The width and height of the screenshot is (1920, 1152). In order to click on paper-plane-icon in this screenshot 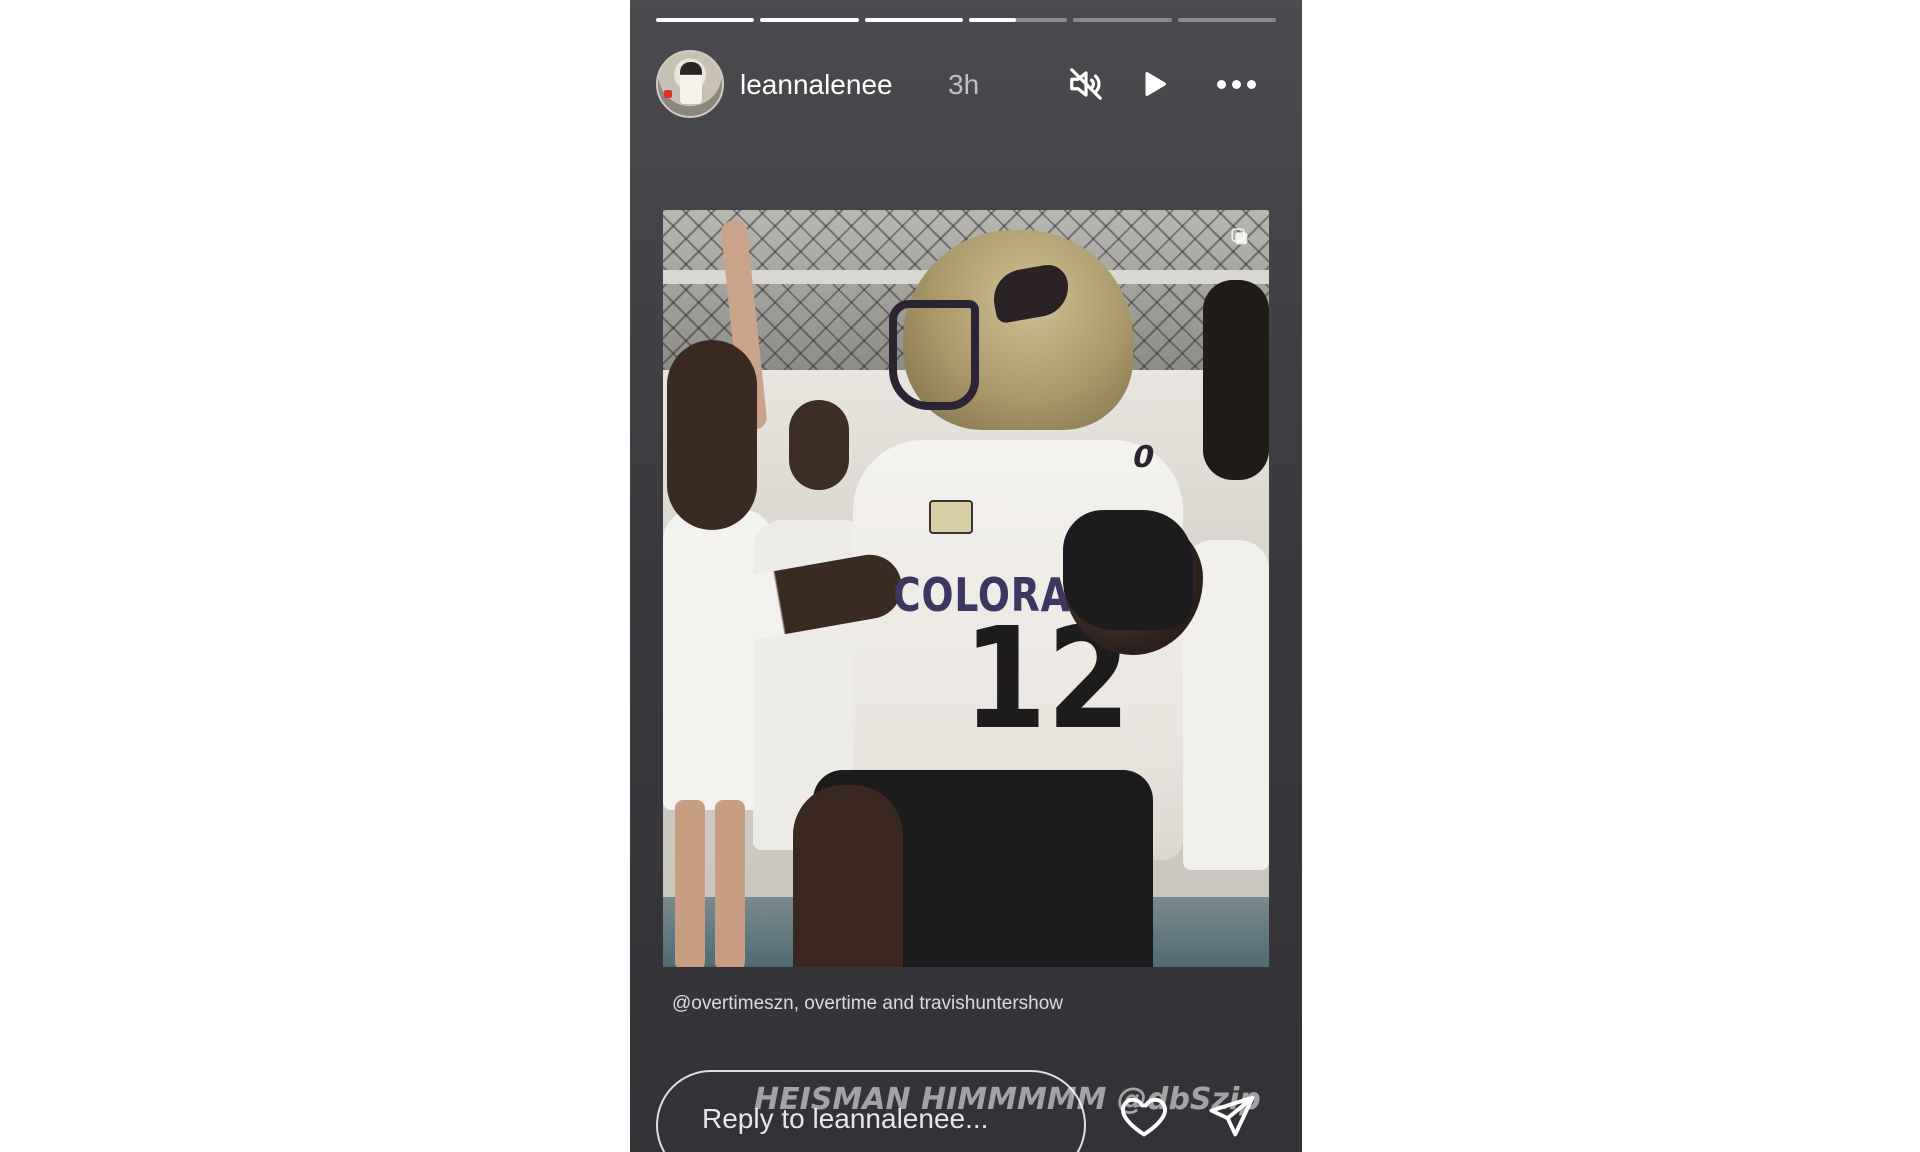, I will do `click(1232, 1116)`.